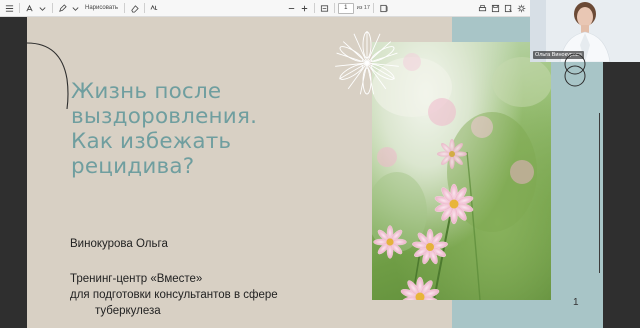  Describe the element at coordinates (119, 244) in the screenshot. I see `slide-author: Винокурова Ольга` at that location.